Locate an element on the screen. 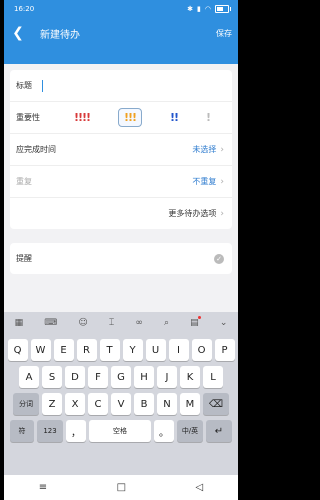 This screenshot has height=500, width=320. key: C is located at coordinates (98, 404).